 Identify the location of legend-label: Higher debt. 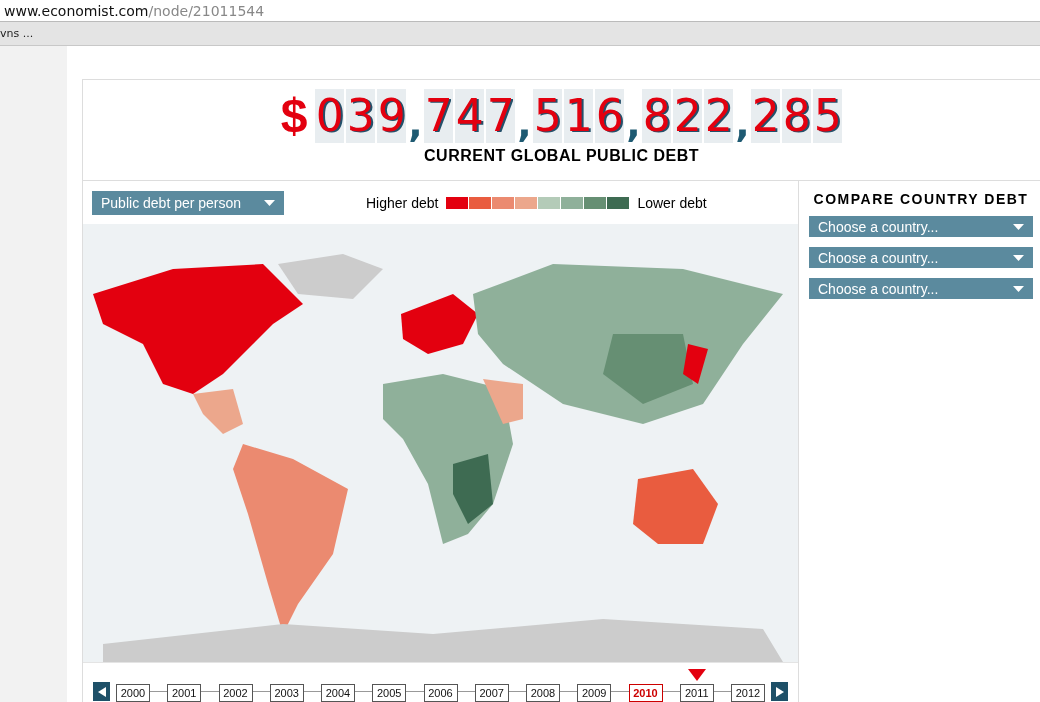
(402, 202).